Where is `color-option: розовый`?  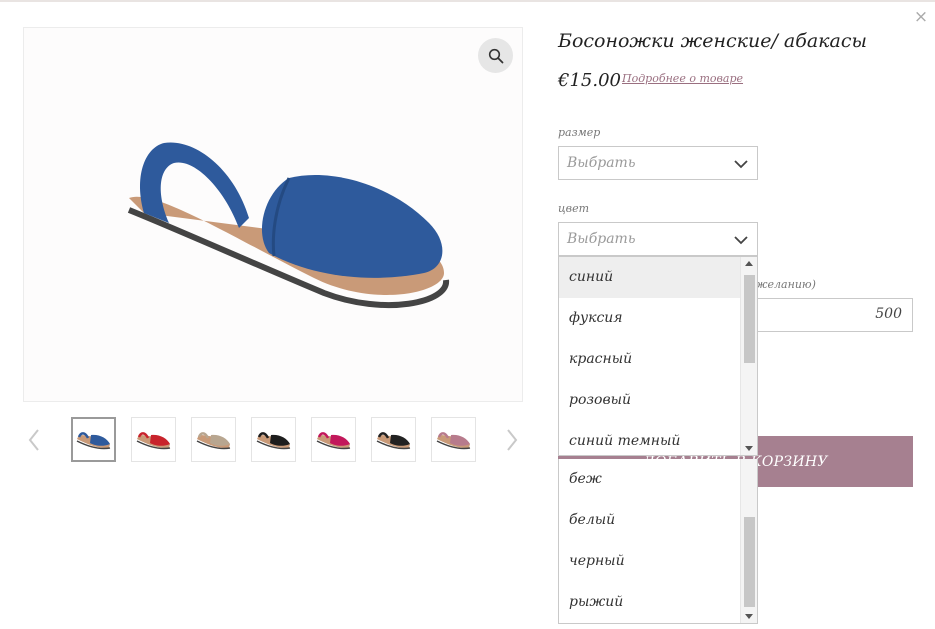
color-option: розовый is located at coordinates (650, 400).